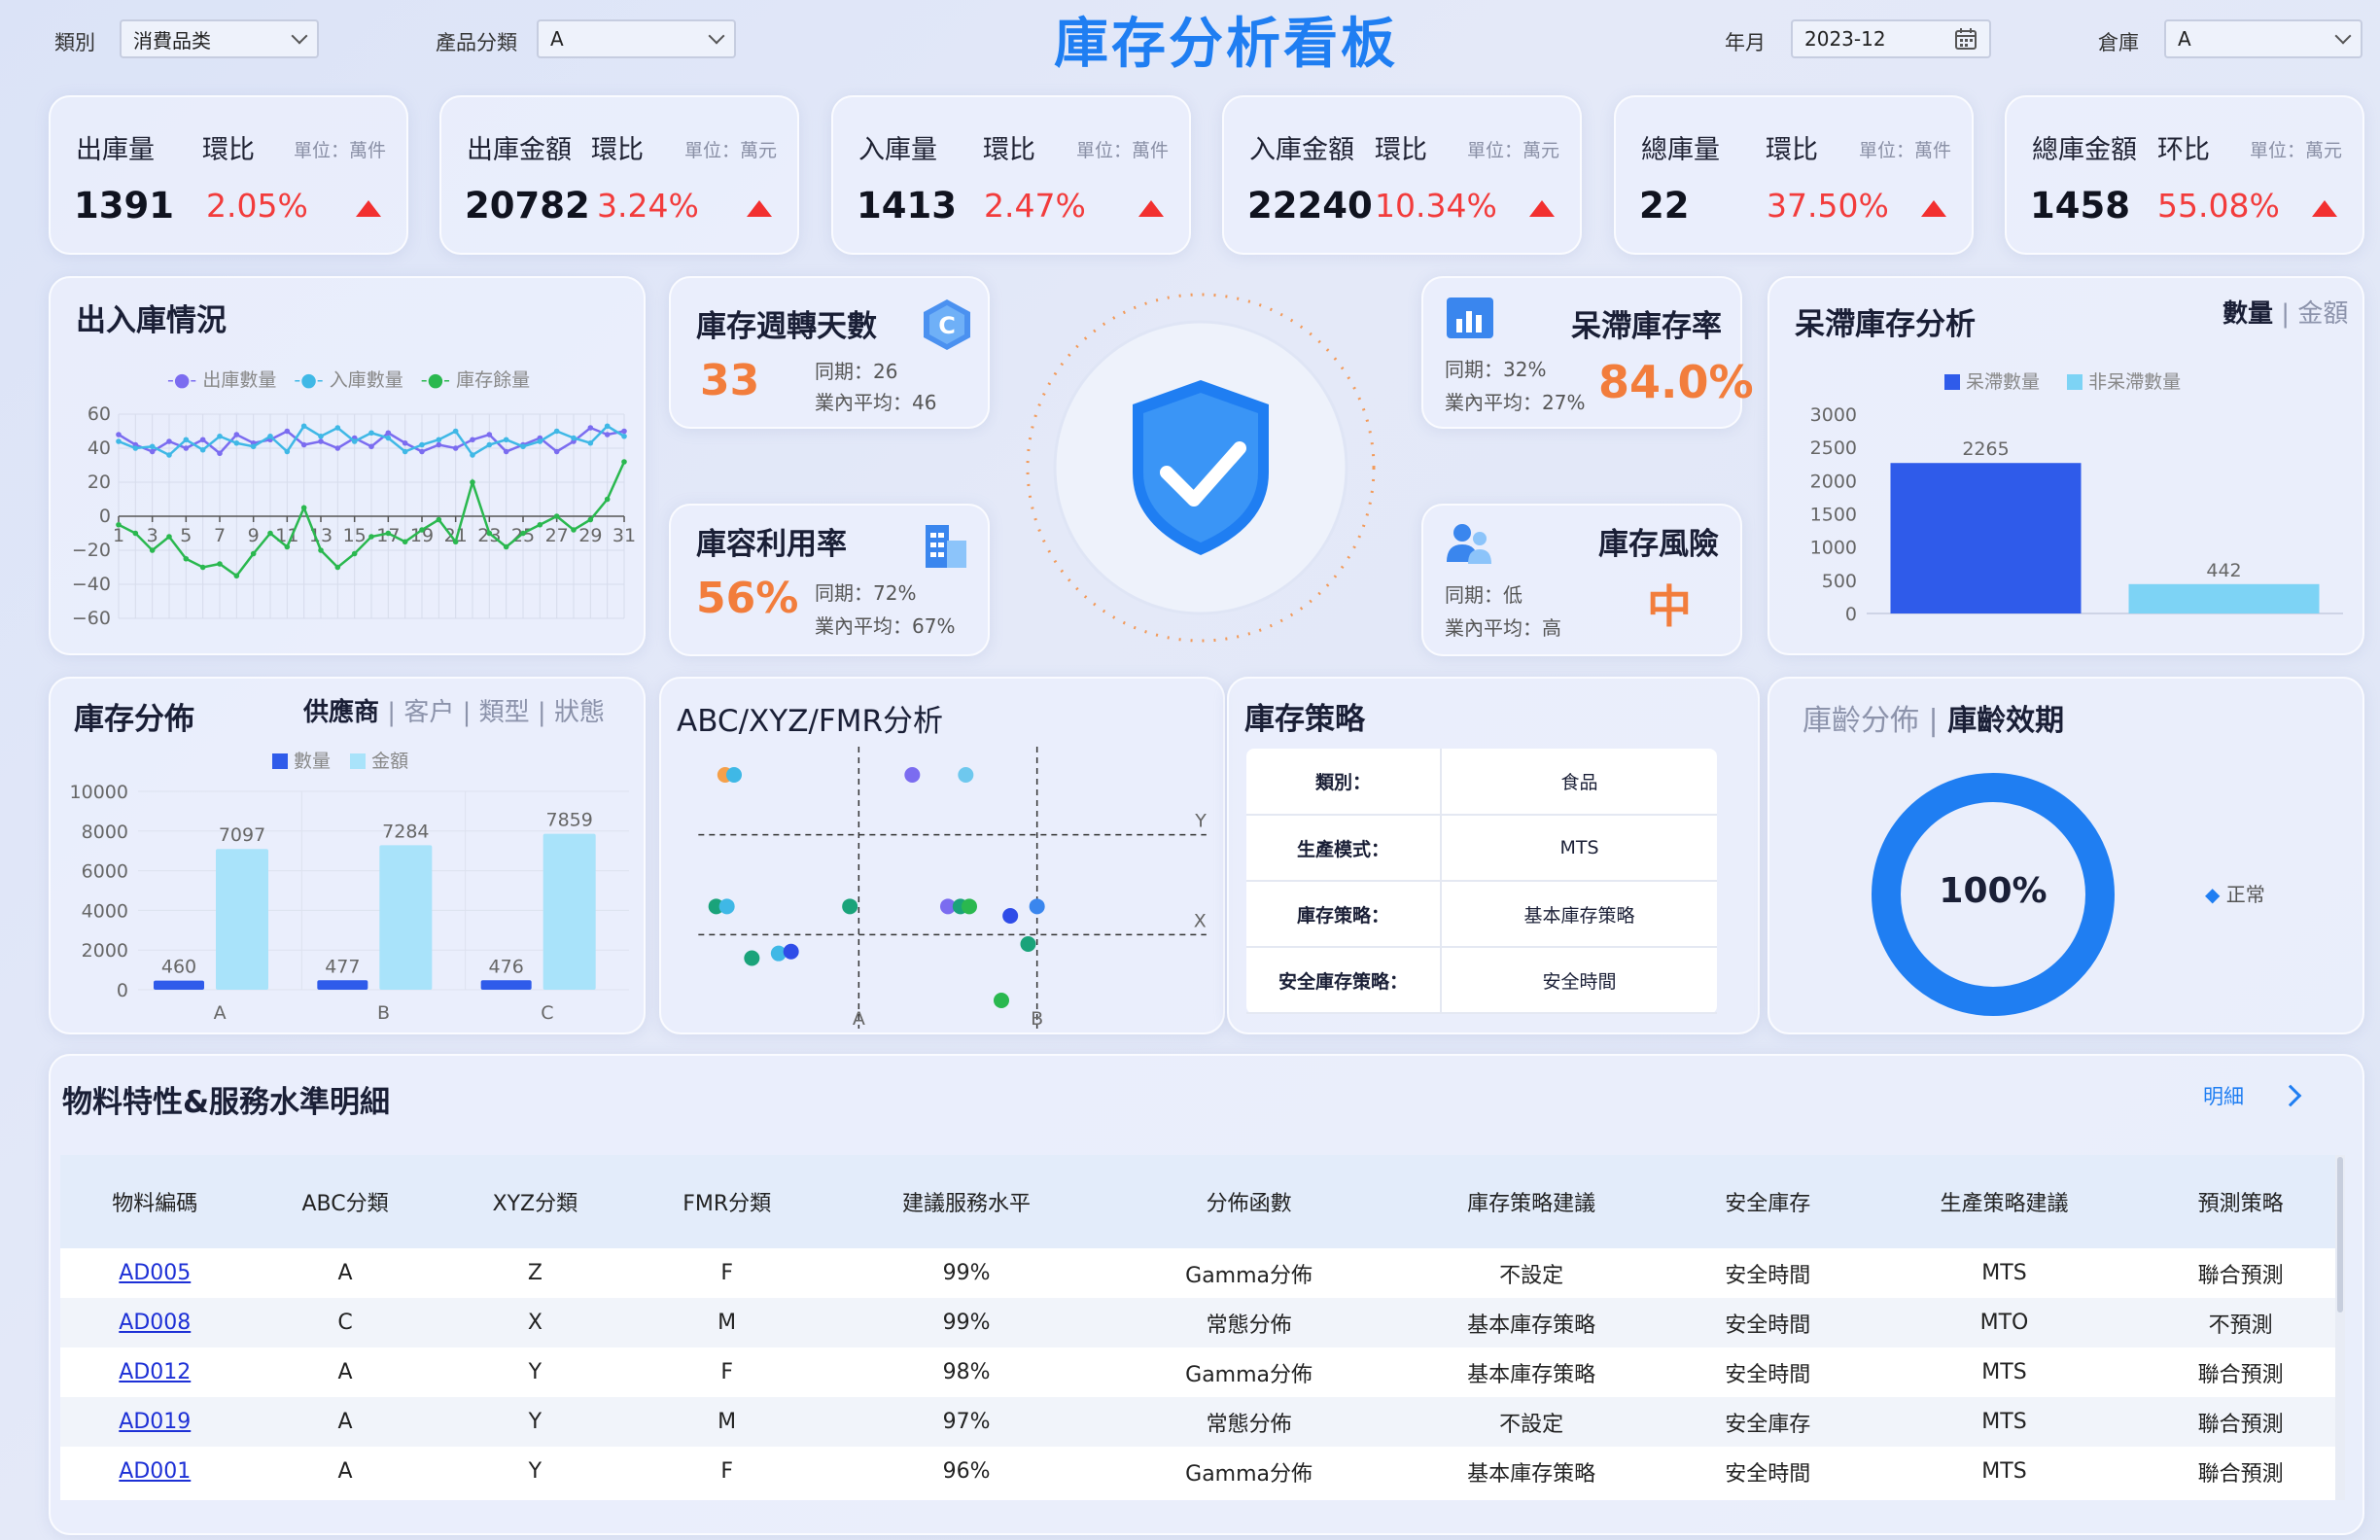 The image size is (2380, 1540). I want to click on material-code-link: AD008, so click(155, 1323).